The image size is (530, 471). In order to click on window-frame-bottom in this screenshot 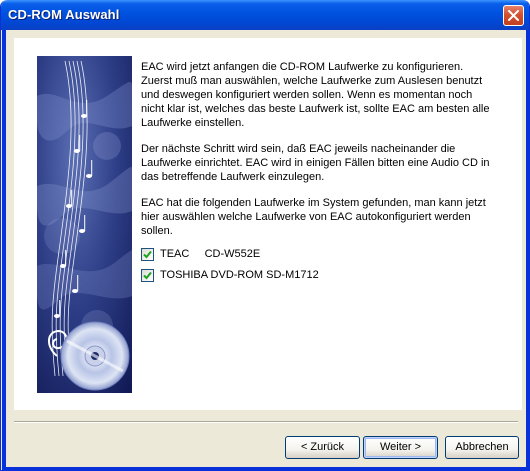, I will do `click(265, 468)`.